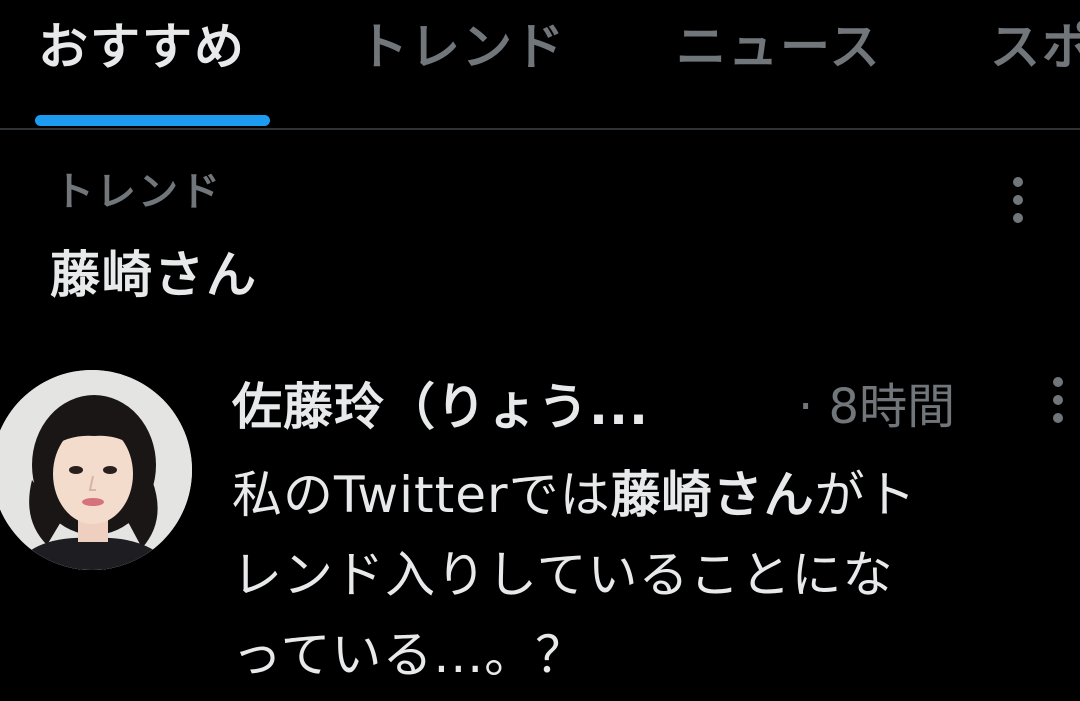  Describe the element at coordinates (138, 192) in the screenshot. I see `trend-category: トレンド` at that location.